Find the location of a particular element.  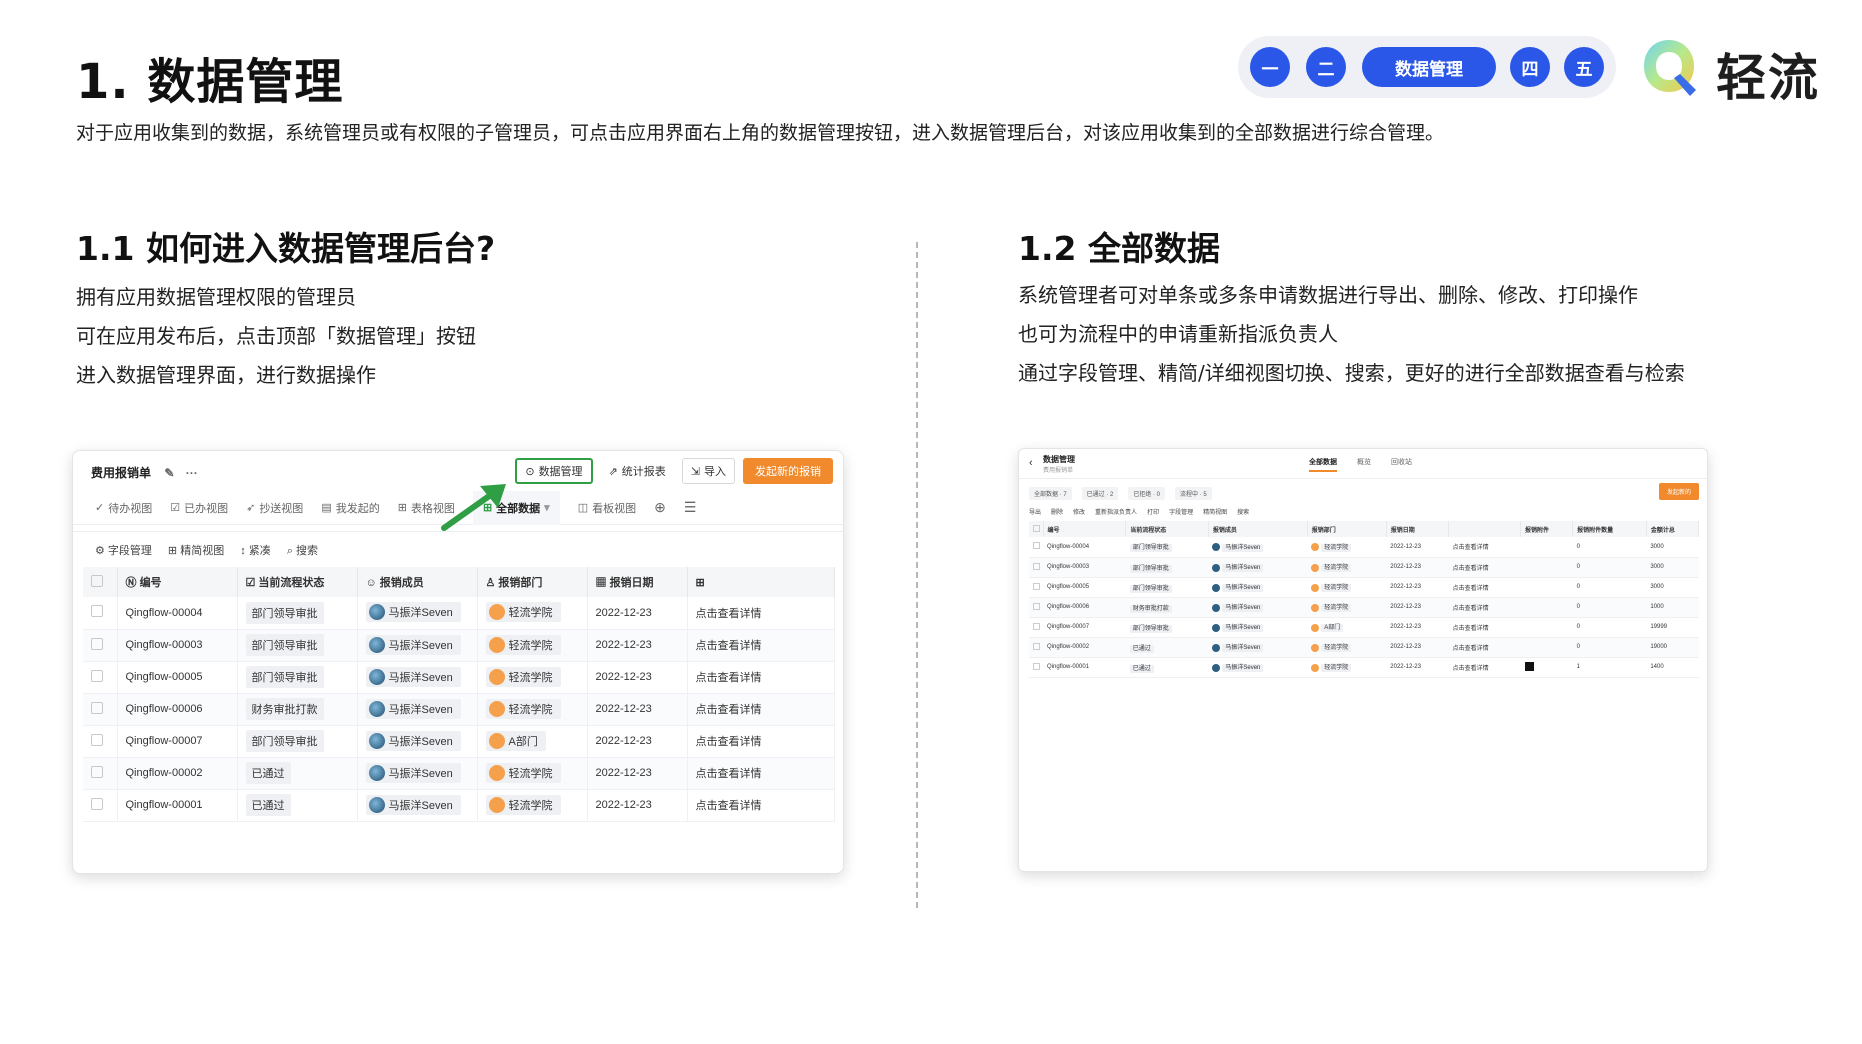

list-icon: ☰ is located at coordinates (690, 508).